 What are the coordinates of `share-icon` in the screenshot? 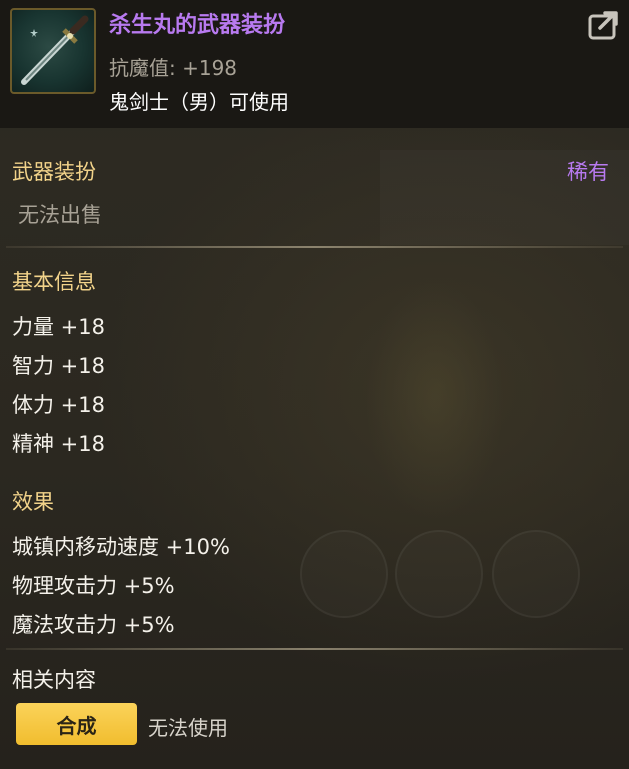 It's located at (605, 25).